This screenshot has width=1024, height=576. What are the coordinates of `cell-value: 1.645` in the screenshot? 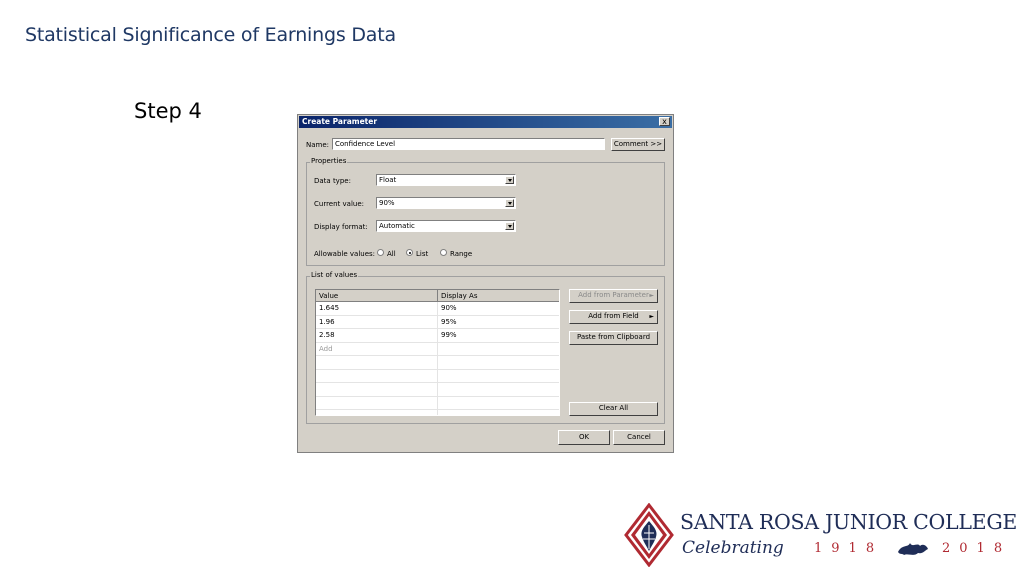 It's located at (329, 308).